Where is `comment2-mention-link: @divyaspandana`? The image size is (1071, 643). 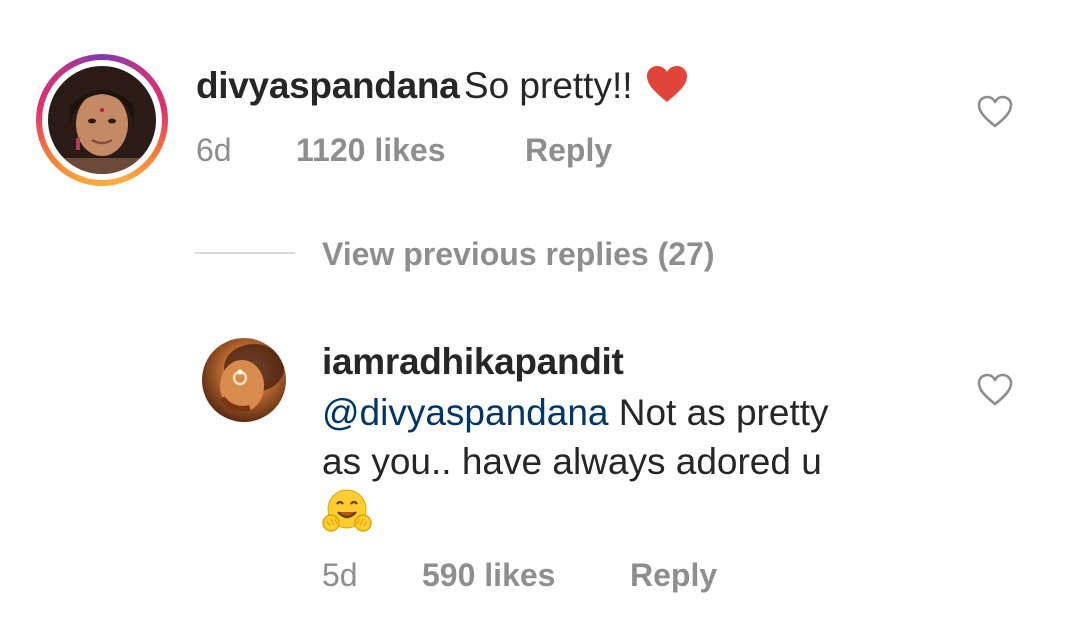 comment2-mention-link: @divyaspandana is located at coordinates (465, 412).